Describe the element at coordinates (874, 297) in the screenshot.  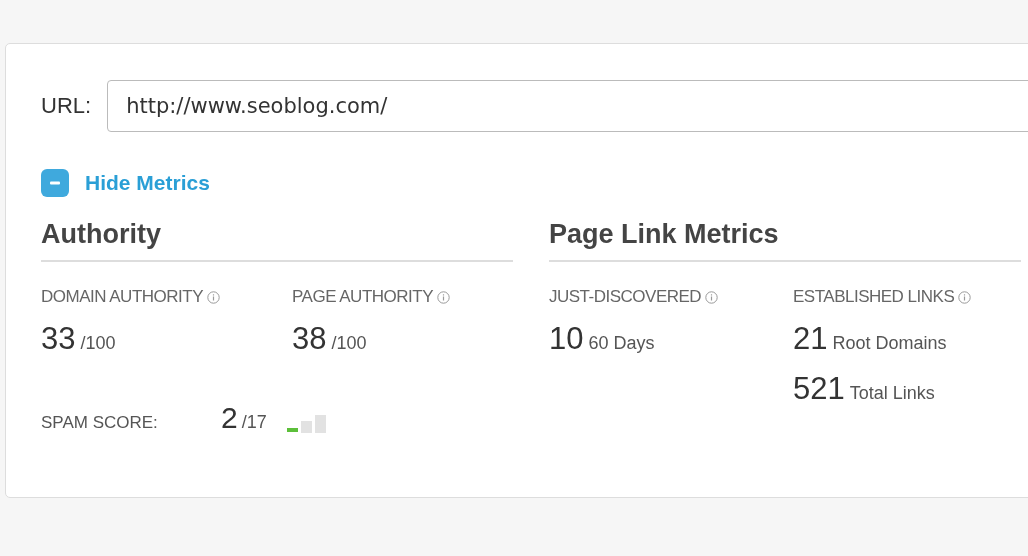
I see `metric-label: ESTABLISHED LINKS` at that location.